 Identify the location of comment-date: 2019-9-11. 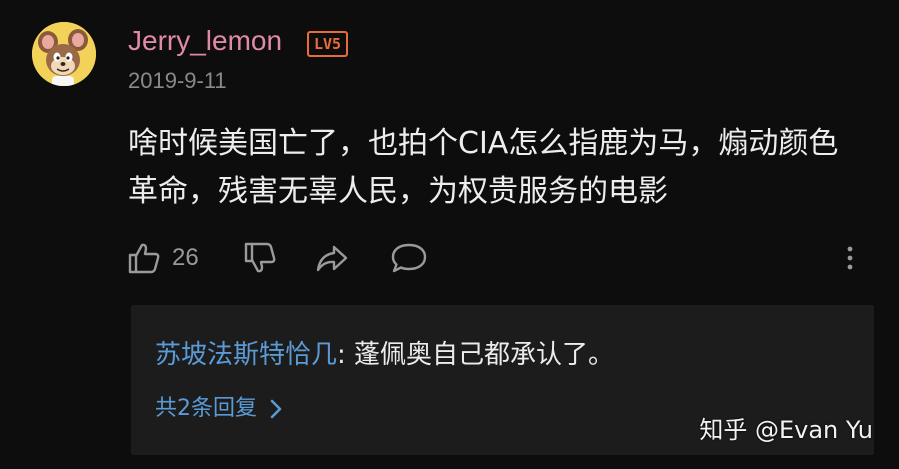
(177, 80).